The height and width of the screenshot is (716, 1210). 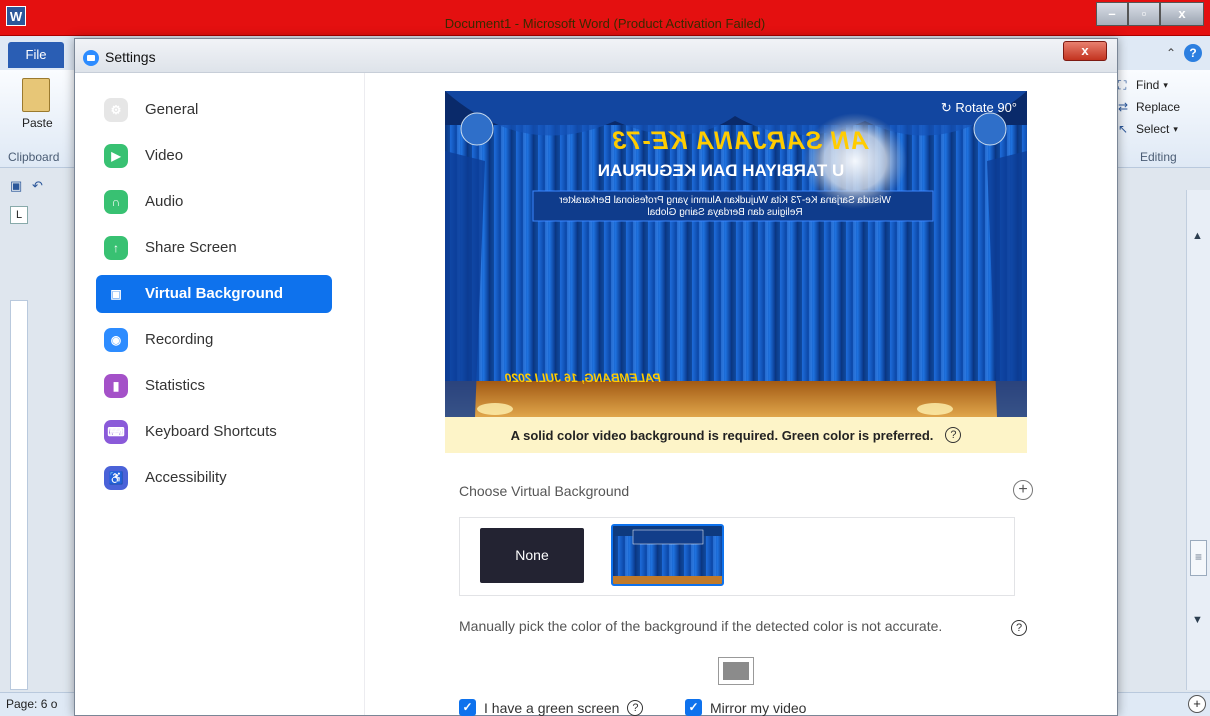 I want to click on replace-button: ⇄ Replace, so click(x=1164, y=107).